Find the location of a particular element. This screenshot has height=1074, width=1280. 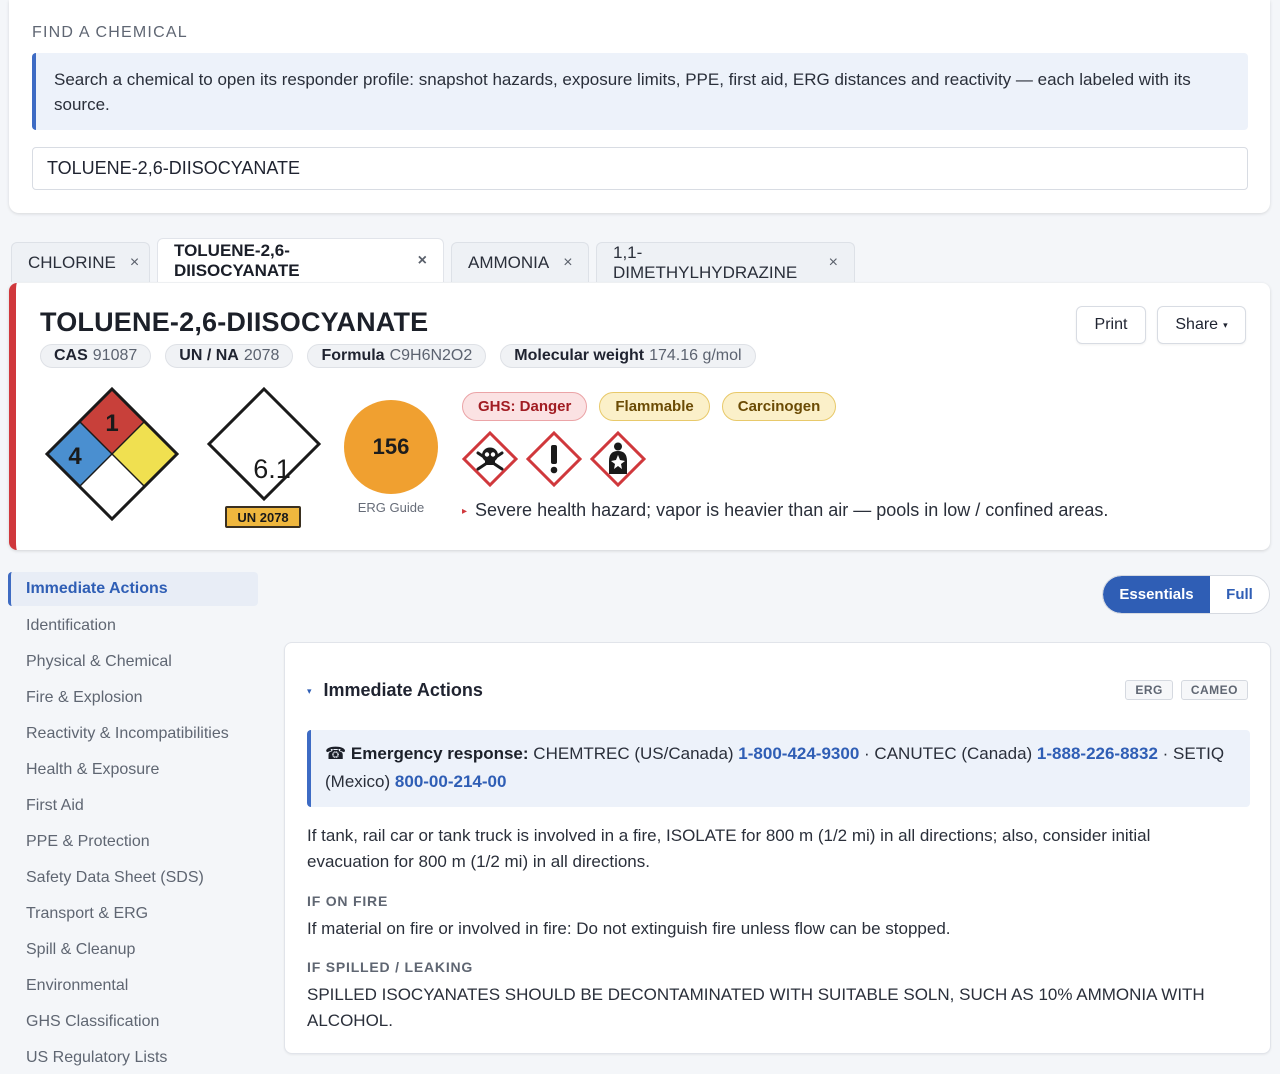

sidebar-item-identification: Identification is located at coordinates (133, 626).